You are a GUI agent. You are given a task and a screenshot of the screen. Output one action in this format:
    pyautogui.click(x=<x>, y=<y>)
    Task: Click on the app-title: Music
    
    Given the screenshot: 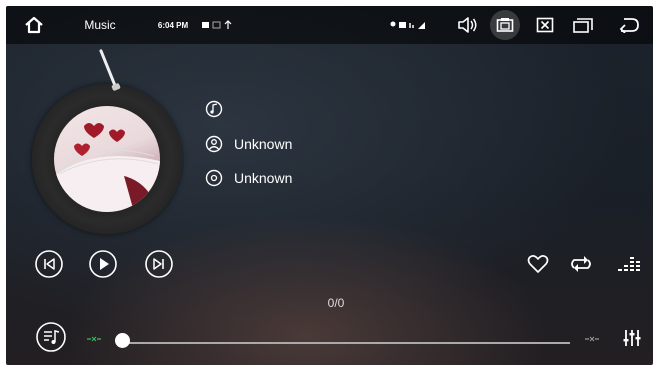 What is the action you would take?
    pyautogui.click(x=100, y=25)
    